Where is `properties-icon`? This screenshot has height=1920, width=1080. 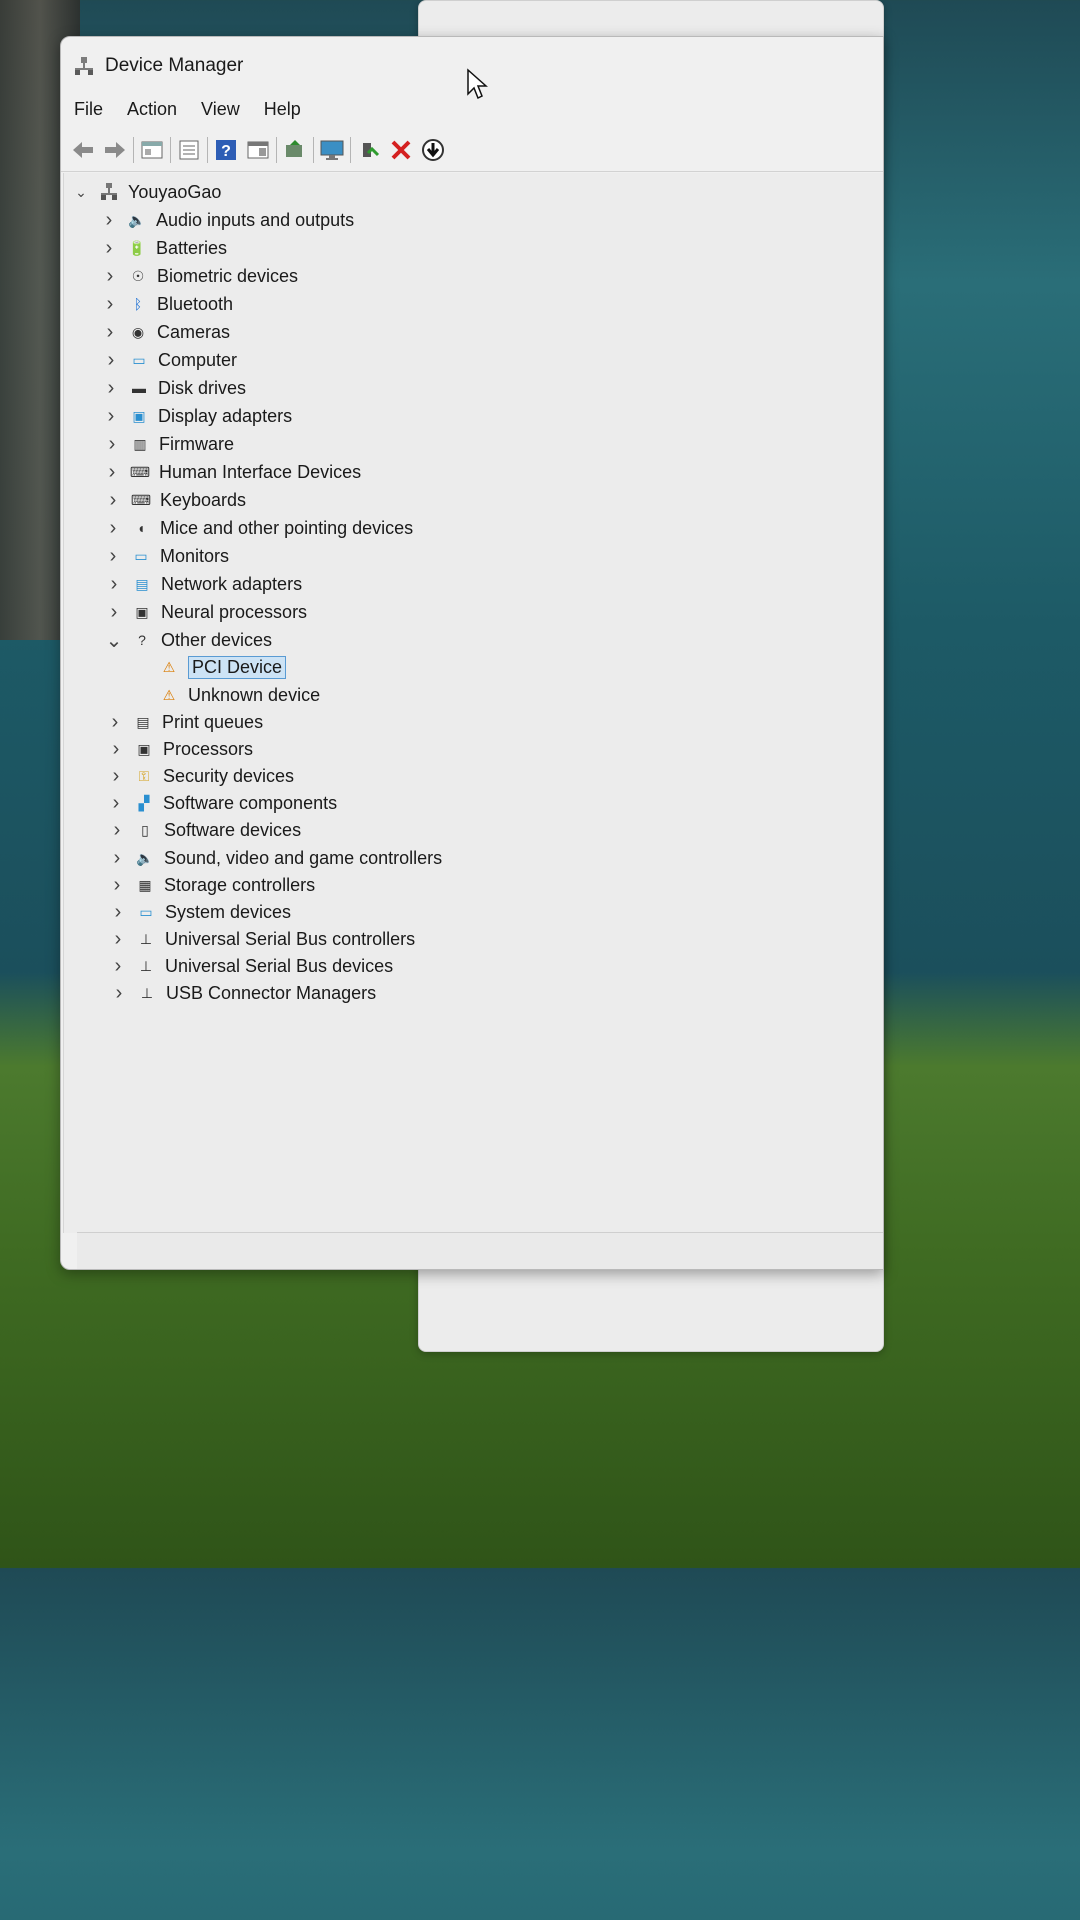
properties-icon is located at coordinates (152, 150).